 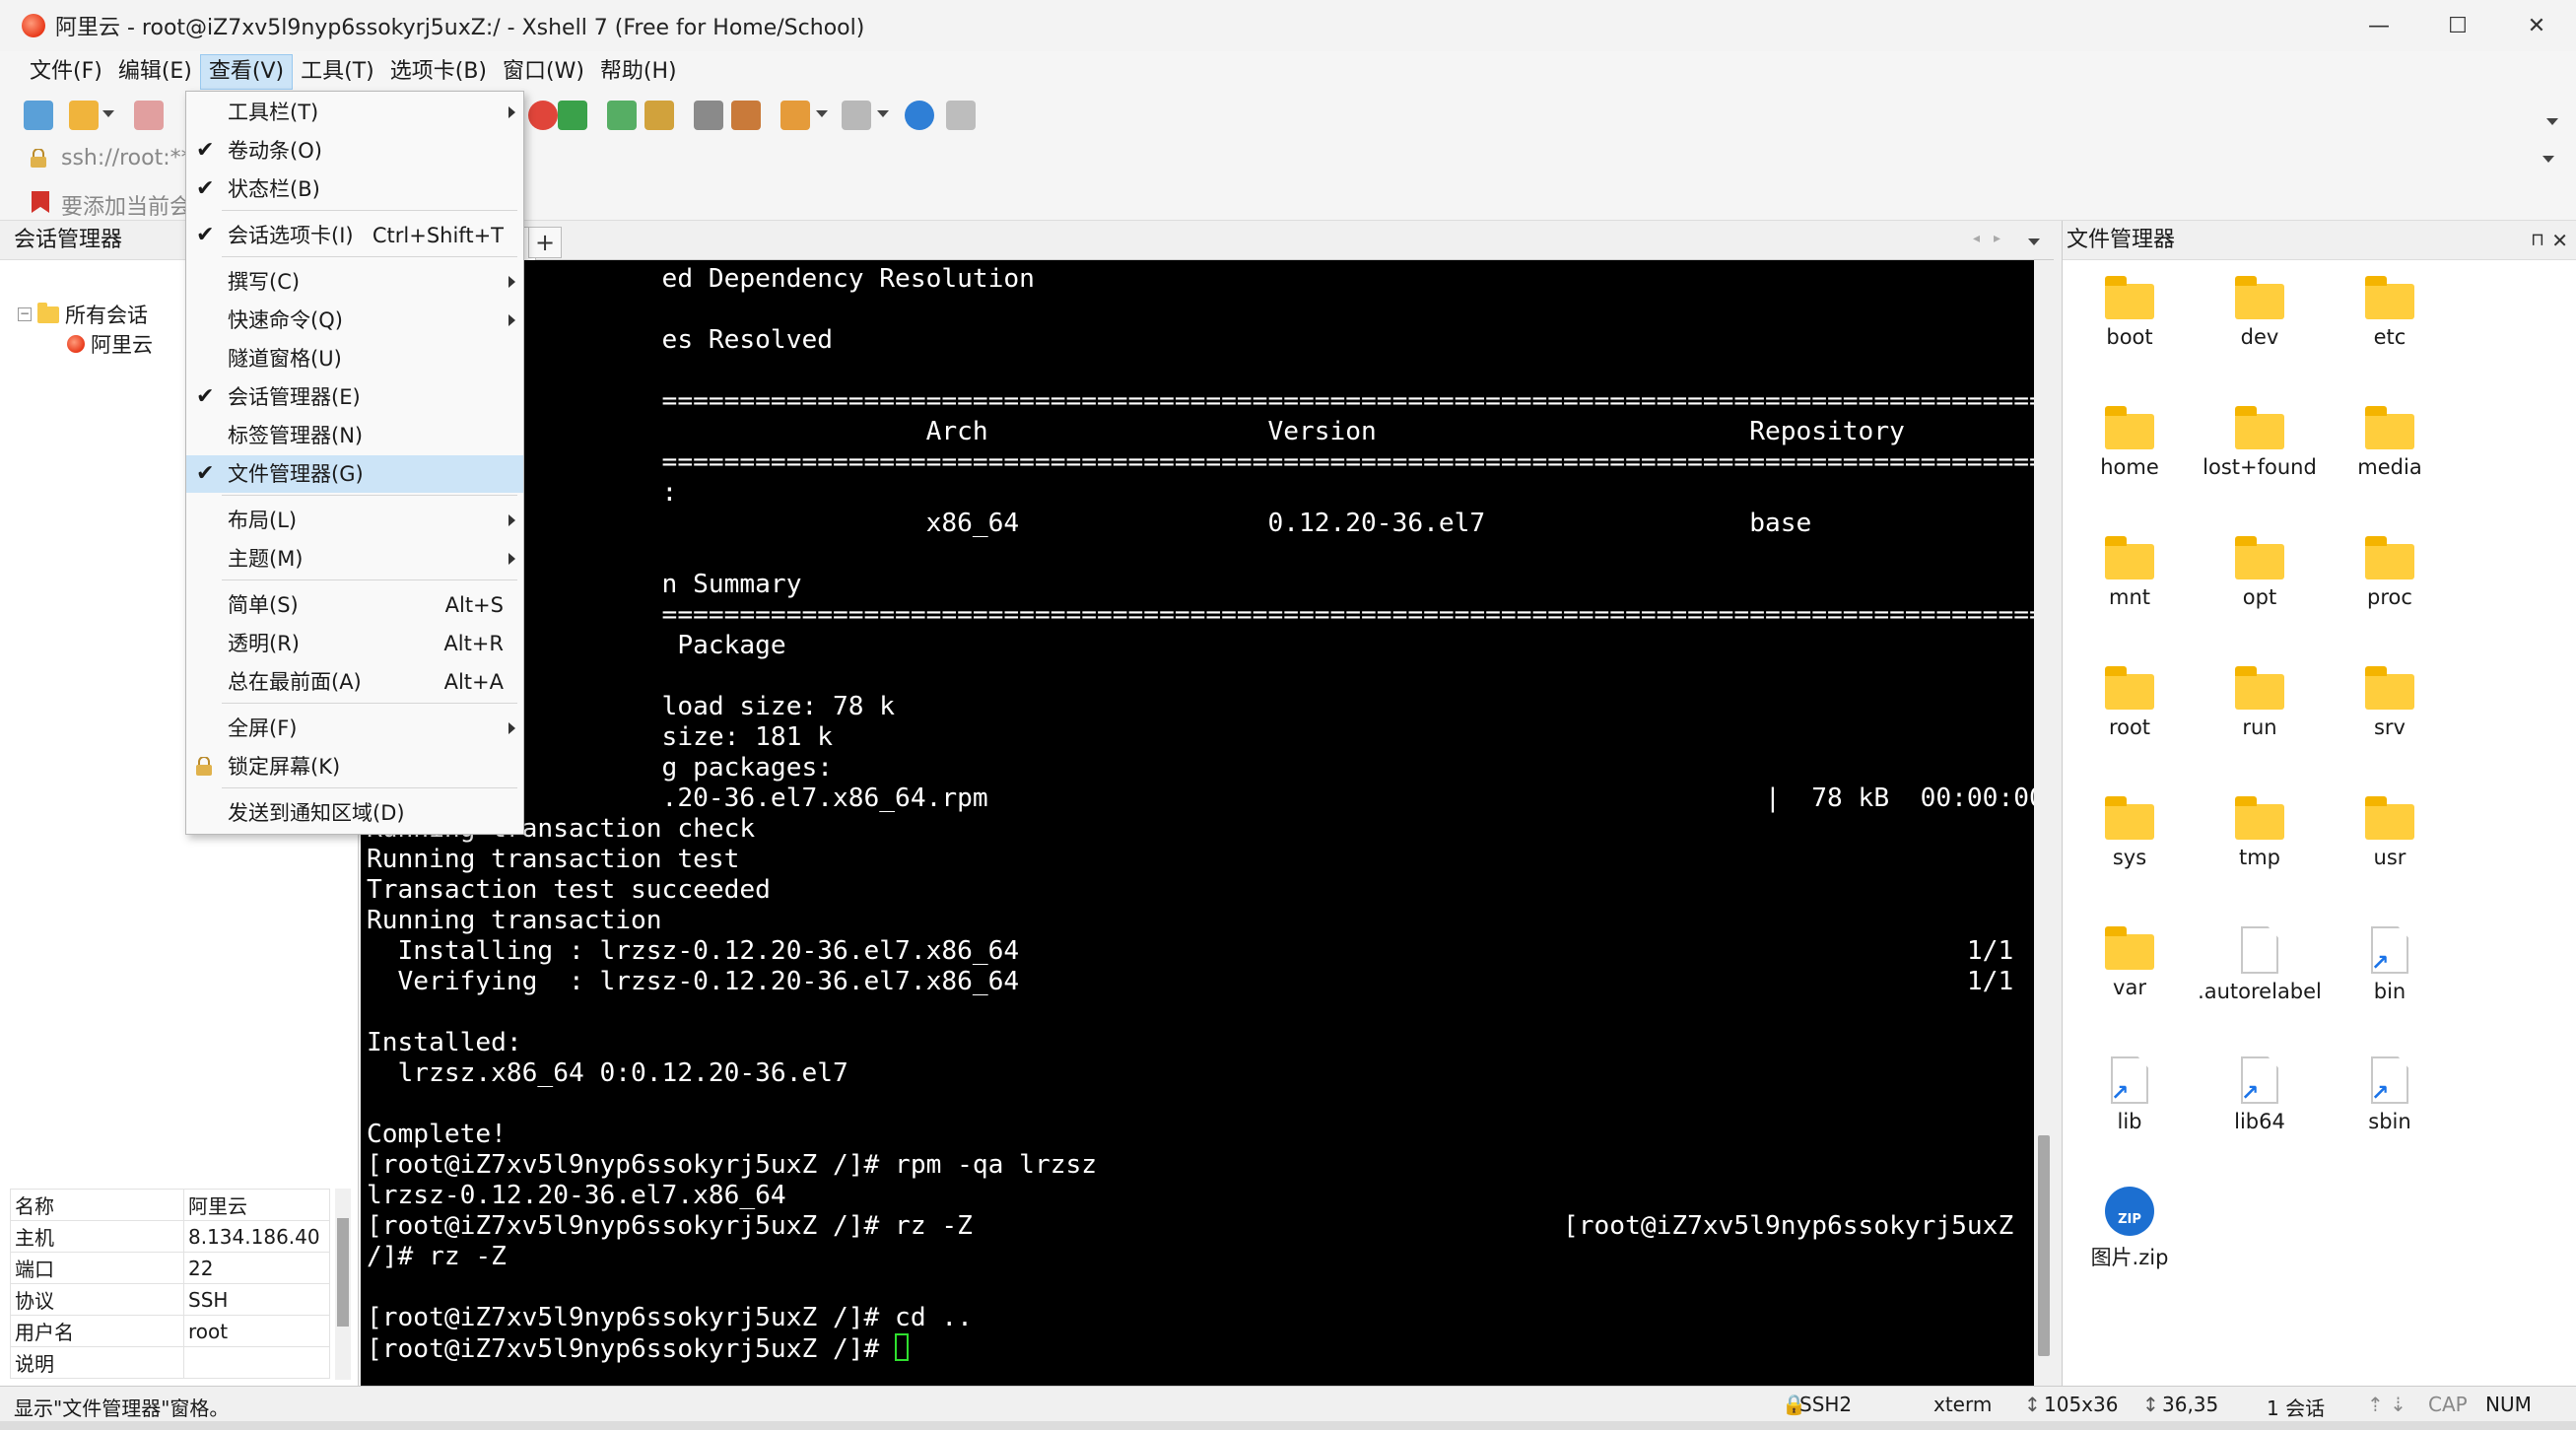 I want to click on properties-scrollbar, so click(x=343, y=1284).